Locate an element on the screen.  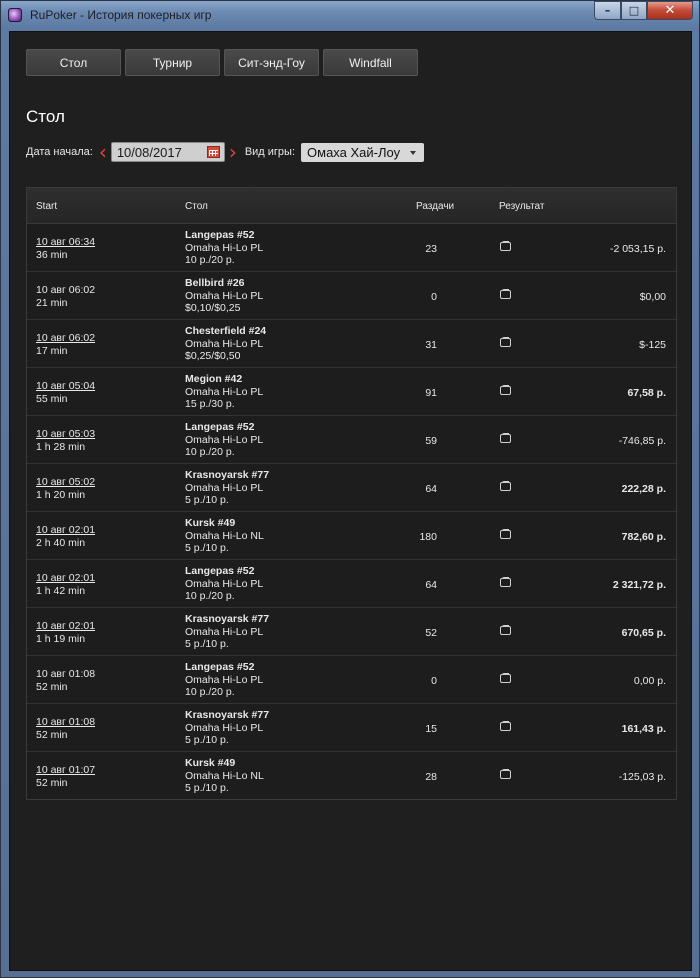
start-time: 10 авг 05:03 is located at coordinates (65, 434).